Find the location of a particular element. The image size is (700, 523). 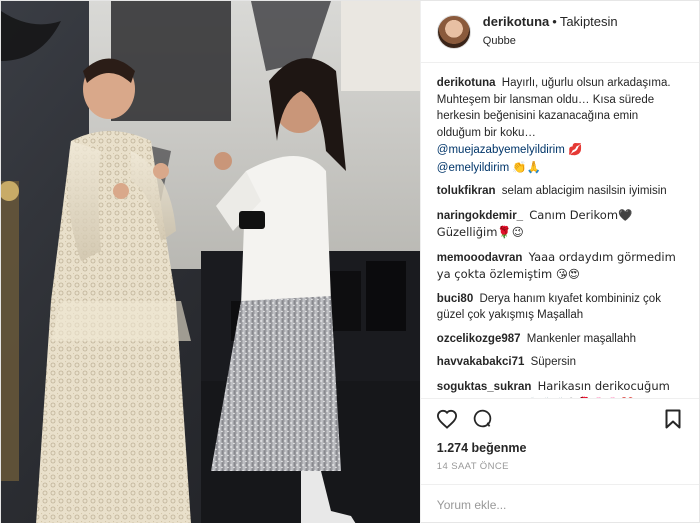

comment-item: ozcelikozge987 Mankenler maşallahh is located at coordinates (561, 339).